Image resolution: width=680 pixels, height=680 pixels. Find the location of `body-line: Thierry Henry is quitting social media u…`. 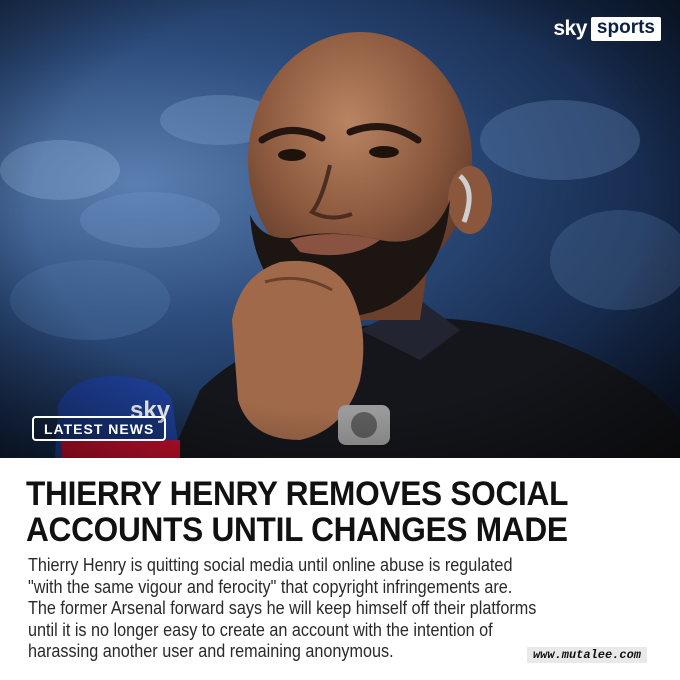

body-line: Thierry Henry is quitting social media u… is located at coordinates (270, 565).